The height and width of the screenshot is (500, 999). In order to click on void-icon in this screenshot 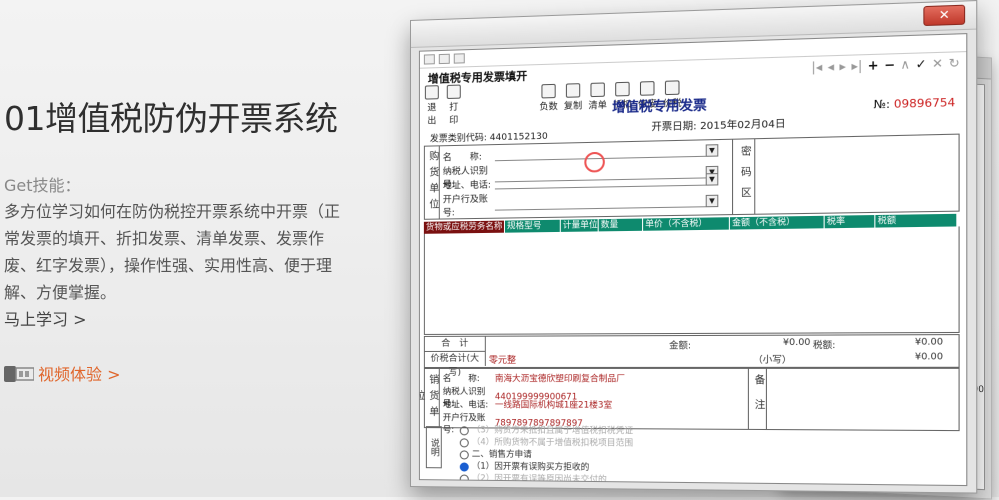, I will do `click(647, 88)`.